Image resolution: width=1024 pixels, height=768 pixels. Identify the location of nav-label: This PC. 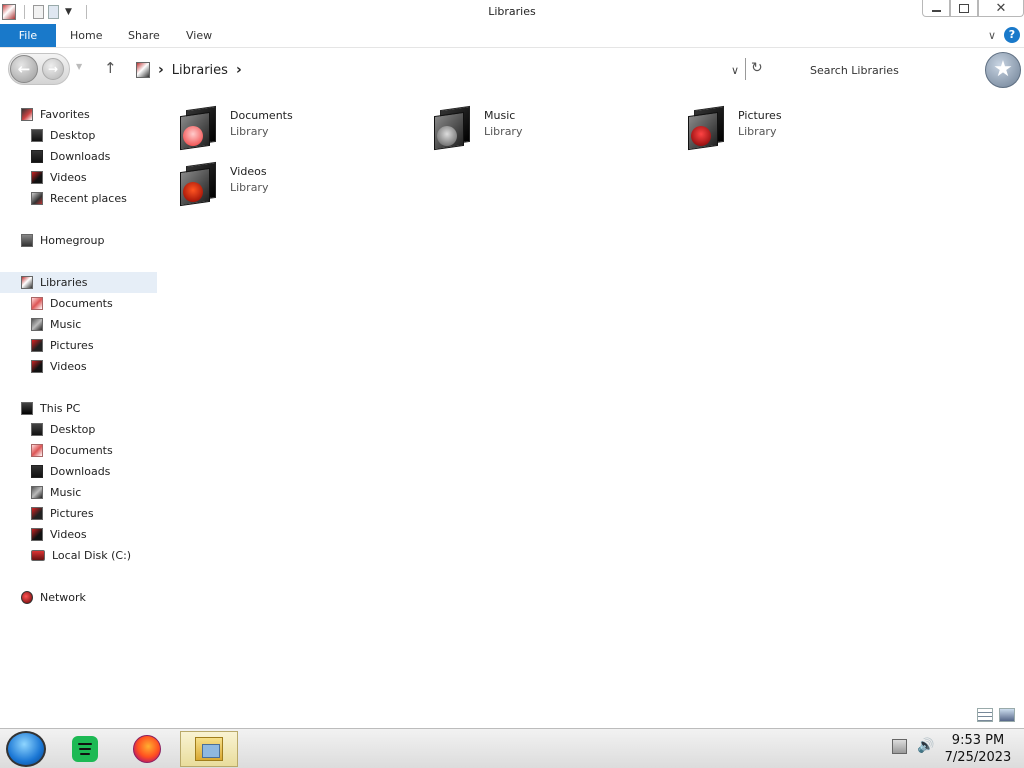
(60, 408).